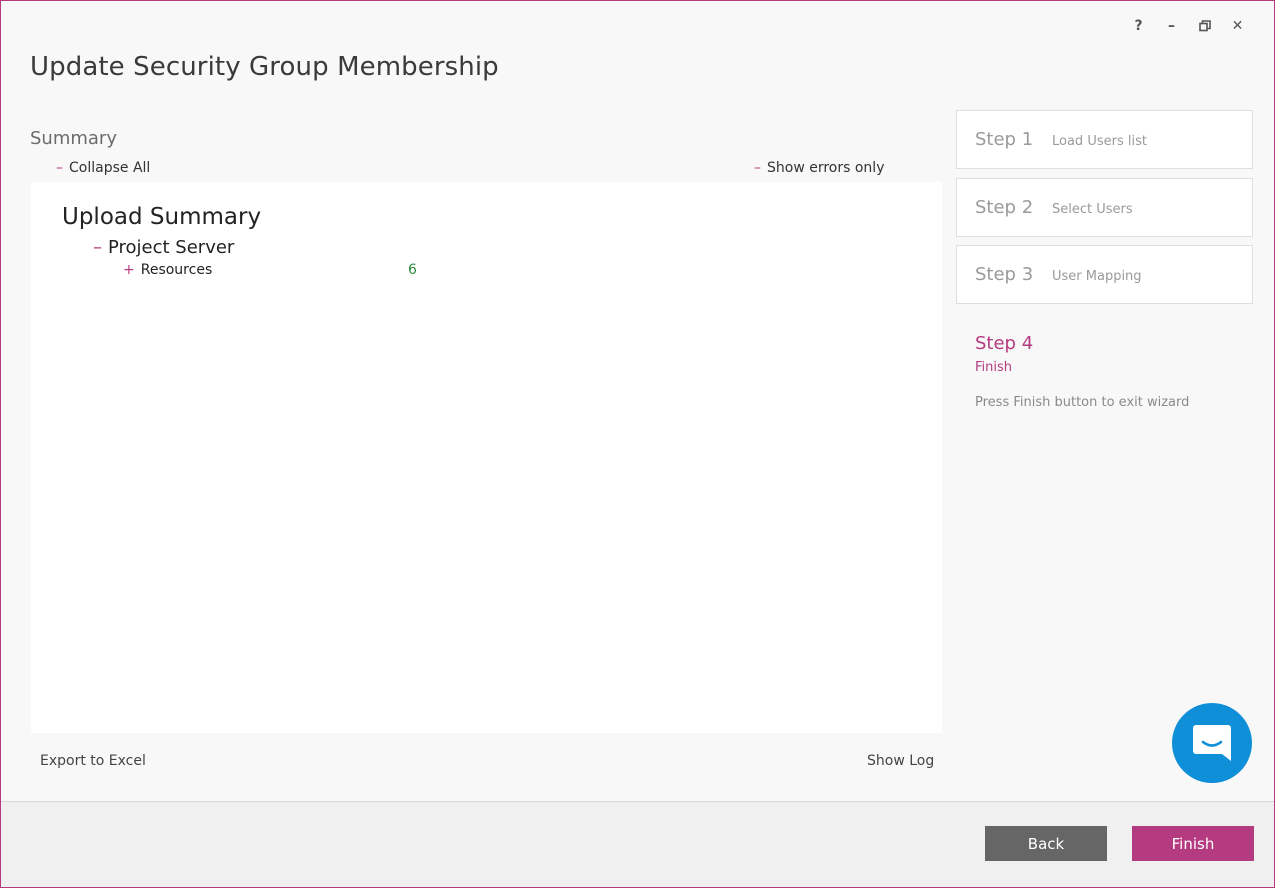 This screenshot has height=888, width=1275. Describe the element at coordinates (129, 270) in the screenshot. I see `expand-icon: +` at that location.